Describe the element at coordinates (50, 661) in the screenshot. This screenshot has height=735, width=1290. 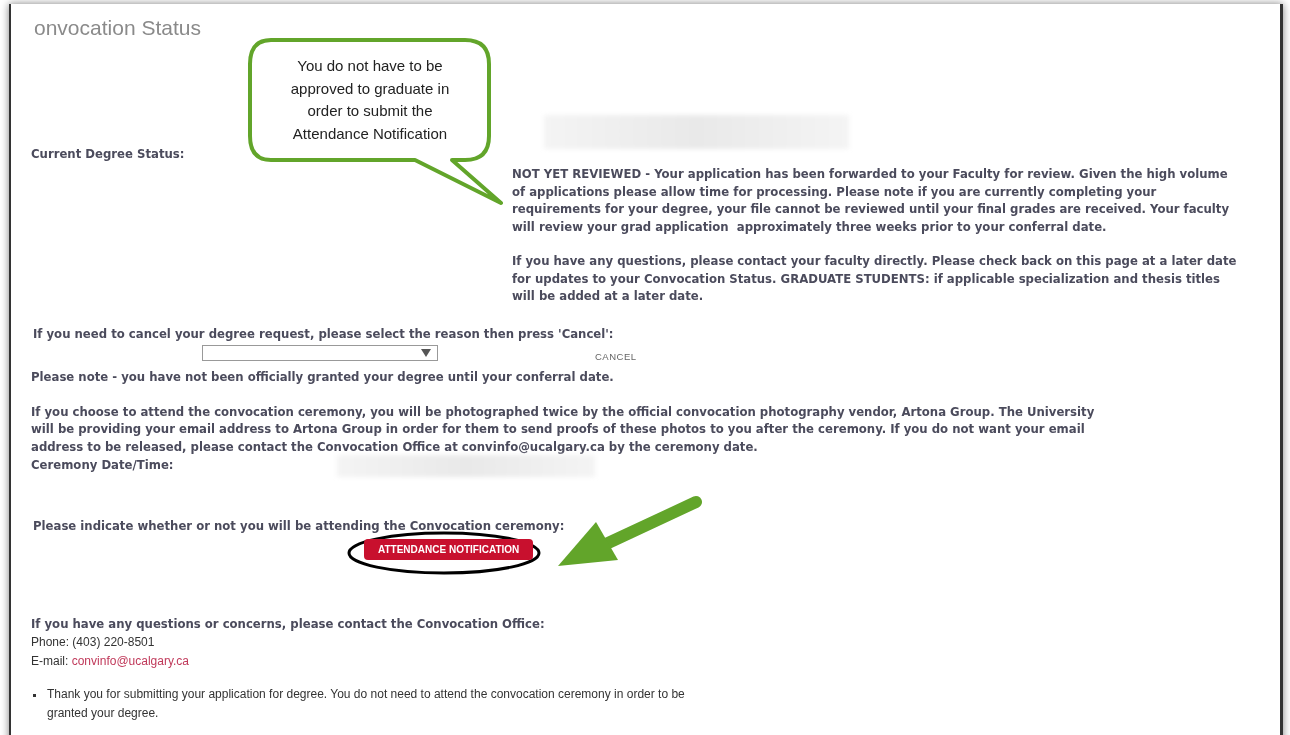
I see `email-label: E-mail:` at that location.